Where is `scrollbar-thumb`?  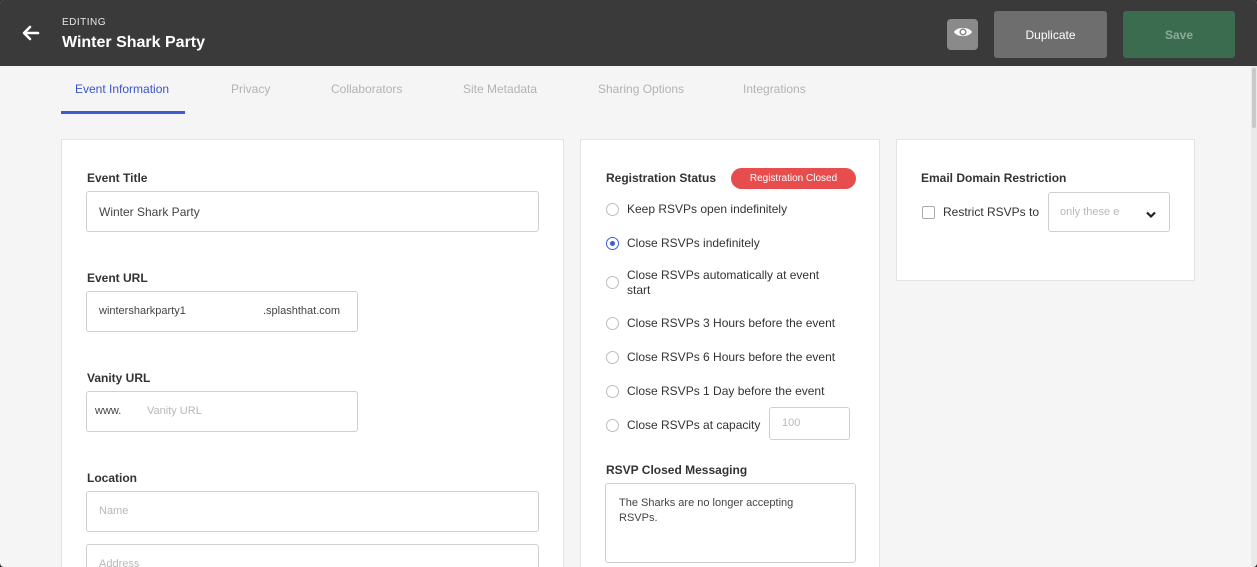 scrollbar-thumb is located at coordinates (1254, 98).